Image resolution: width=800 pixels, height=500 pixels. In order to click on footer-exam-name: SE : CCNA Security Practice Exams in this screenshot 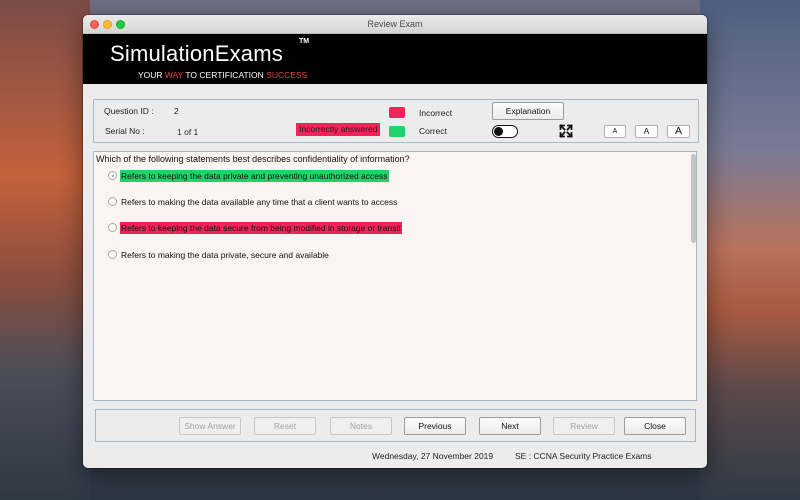, I will do `click(583, 456)`.